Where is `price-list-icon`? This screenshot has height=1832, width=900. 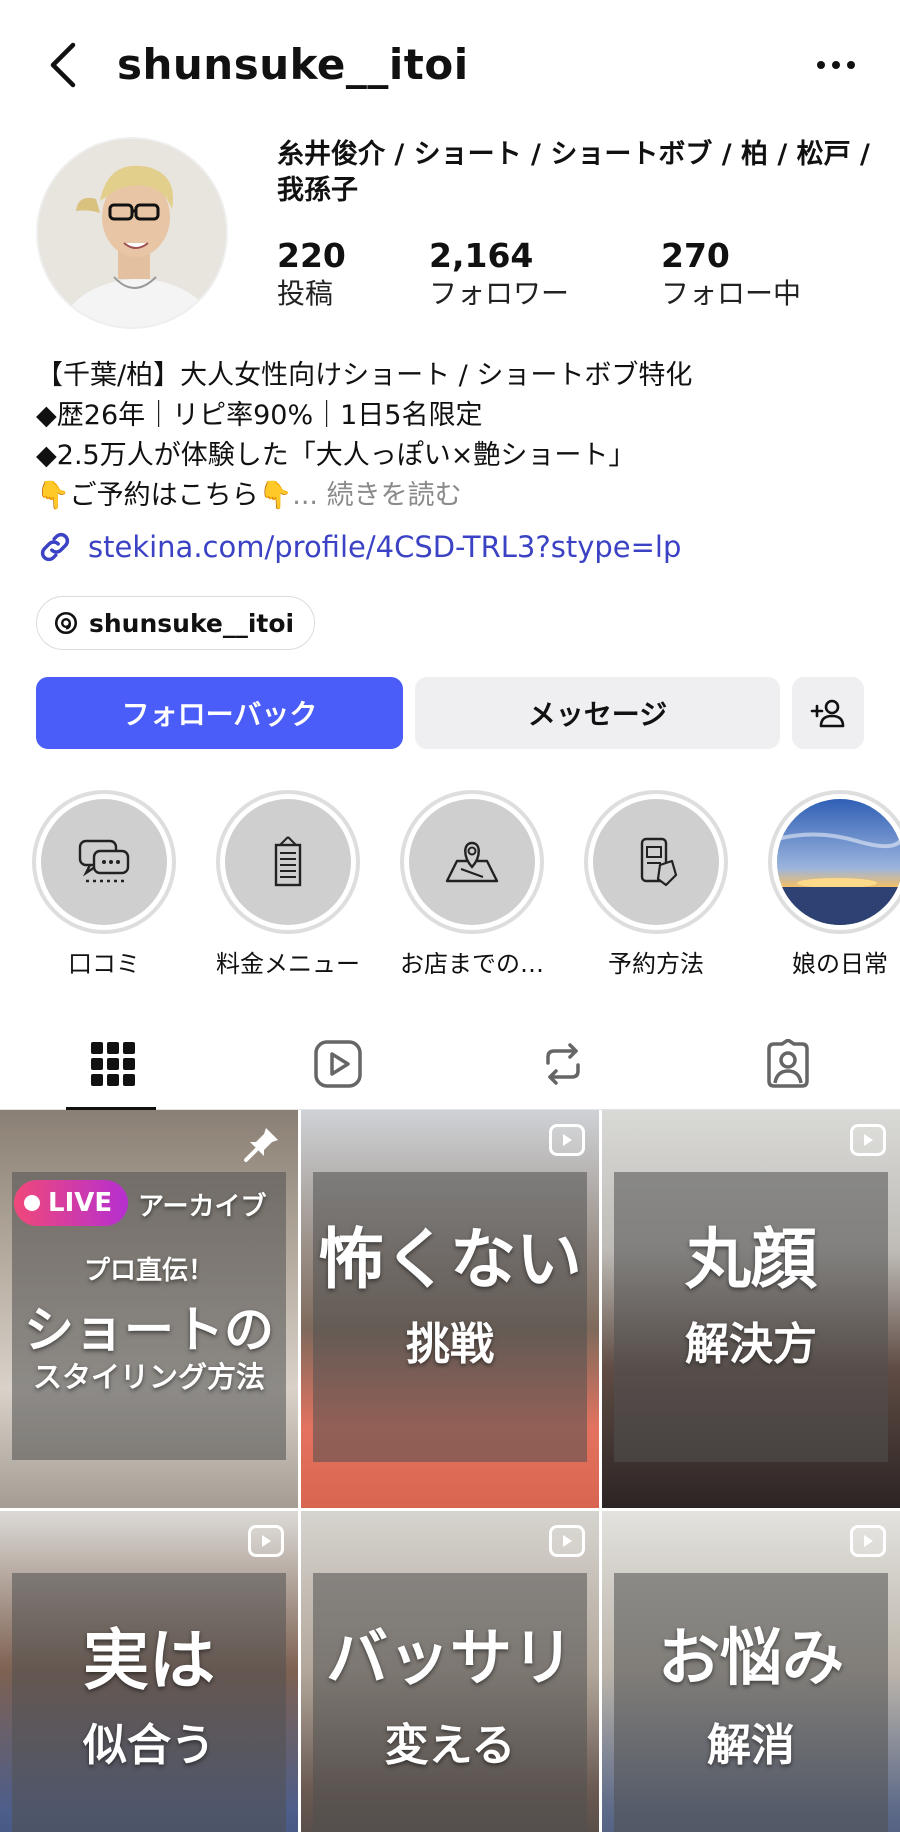
price-list-icon is located at coordinates (288, 861).